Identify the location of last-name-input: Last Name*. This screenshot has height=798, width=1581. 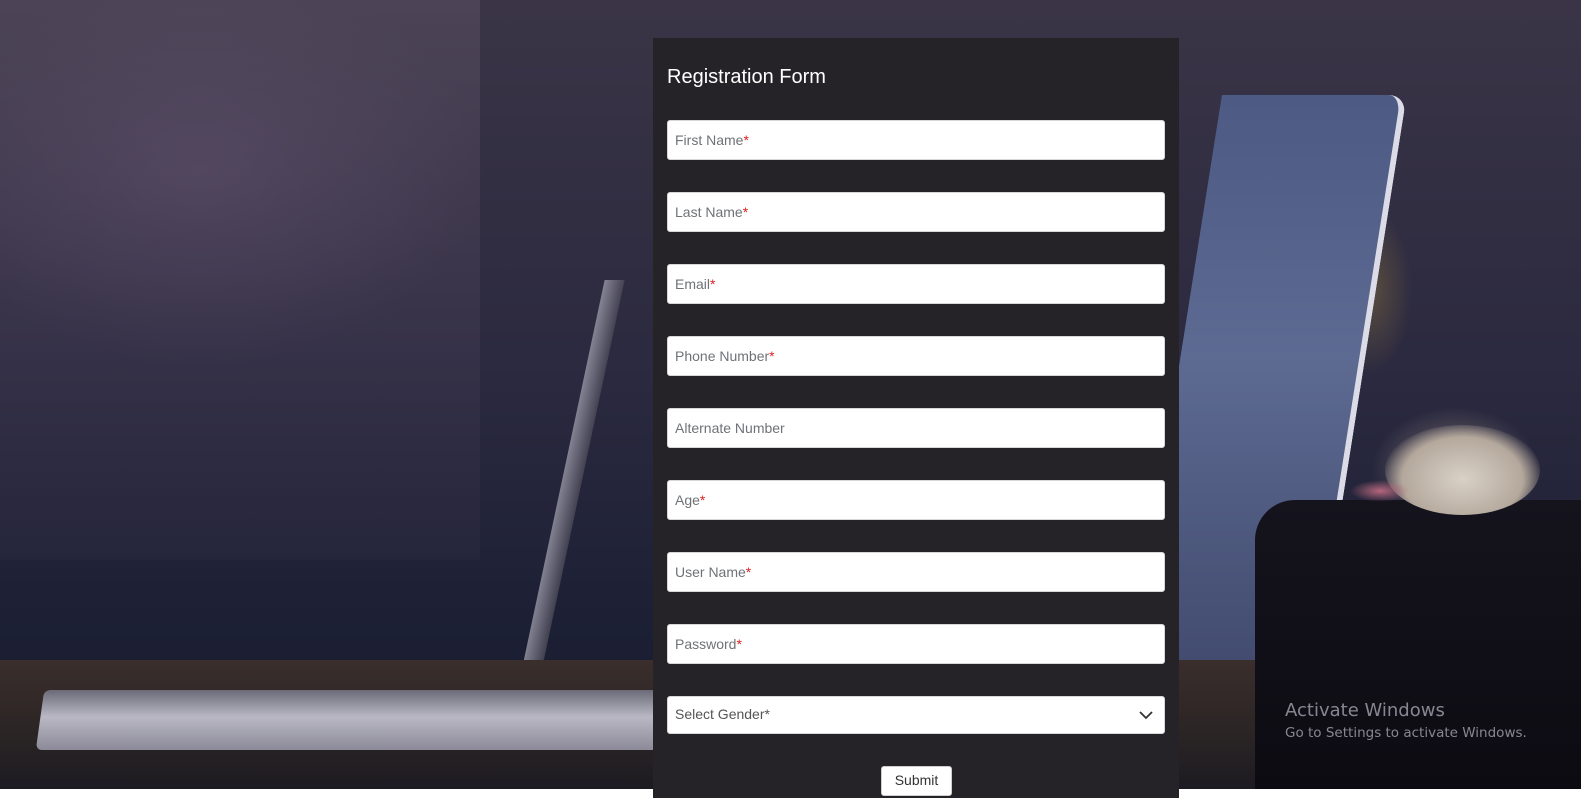
(916, 212).